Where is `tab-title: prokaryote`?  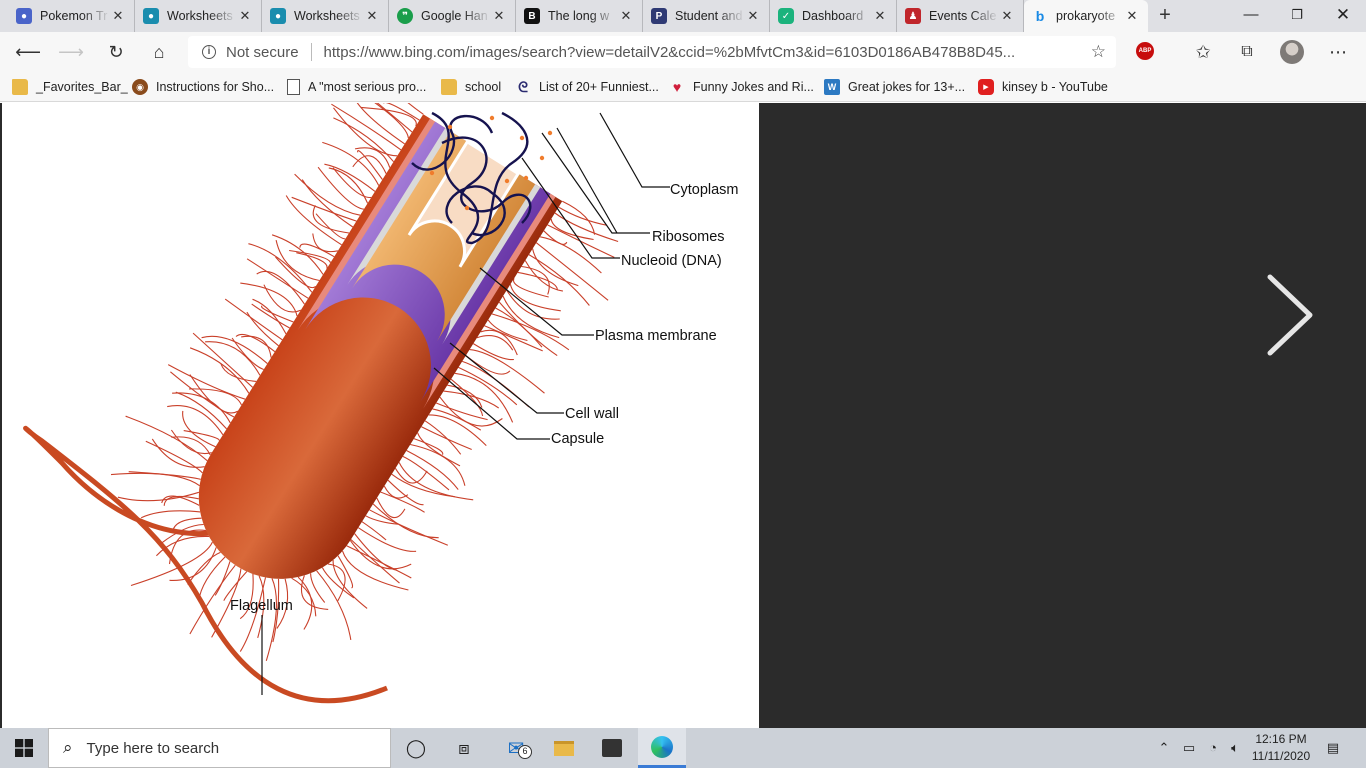 tab-title: prokaryote is located at coordinates (1086, 16).